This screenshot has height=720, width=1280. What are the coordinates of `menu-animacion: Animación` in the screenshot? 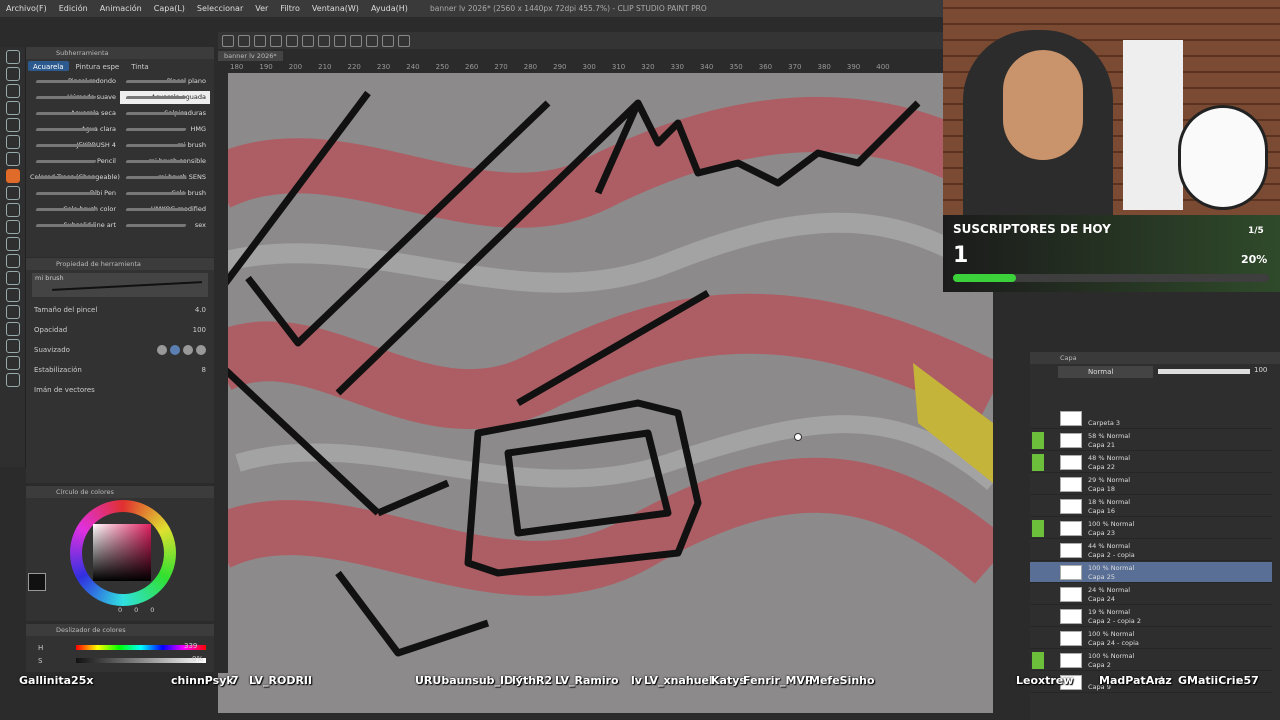 It's located at (121, 8).